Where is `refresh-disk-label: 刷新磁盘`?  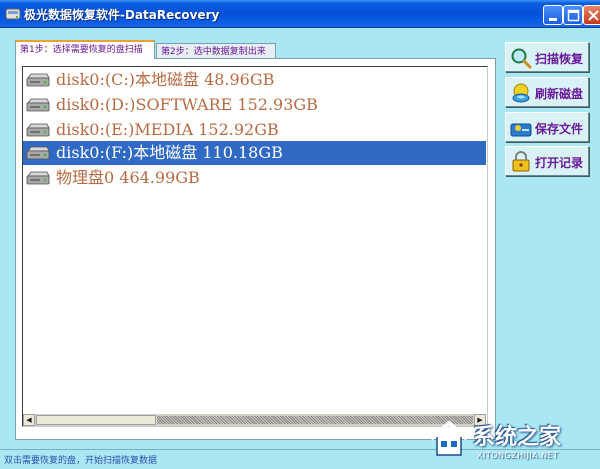
refresh-disk-label: 刷新磁盘 is located at coordinates (559, 94).